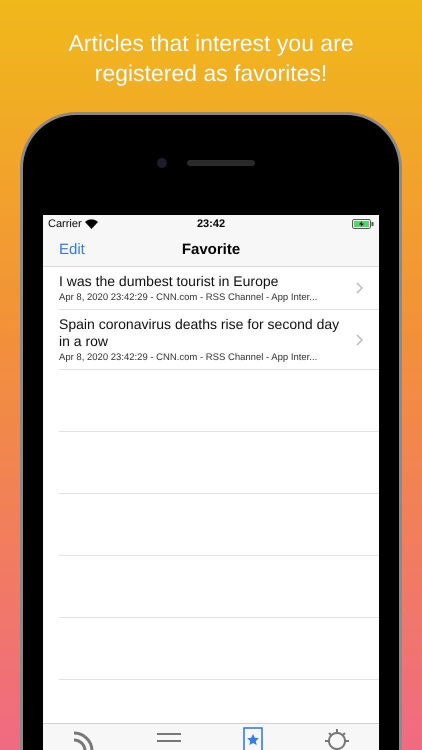 Image resolution: width=422 pixels, height=750 pixels. What do you see at coordinates (253, 738) in the screenshot?
I see `star-bookmark-icon` at bounding box center [253, 738].